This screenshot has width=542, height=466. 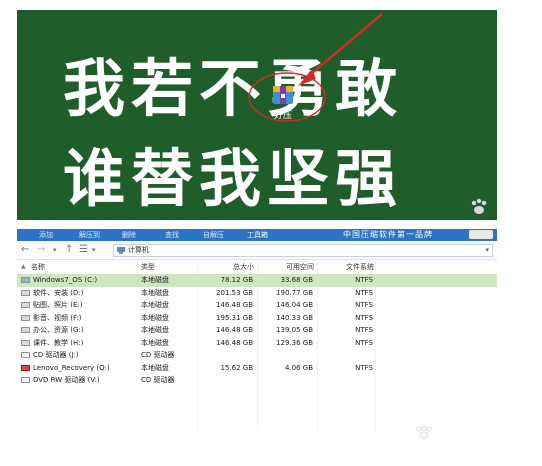 What do you see at coordinates (294, 330) in the screenshot?
I see `drive-free: 139.05 GB` at bounding box center [294, 330].